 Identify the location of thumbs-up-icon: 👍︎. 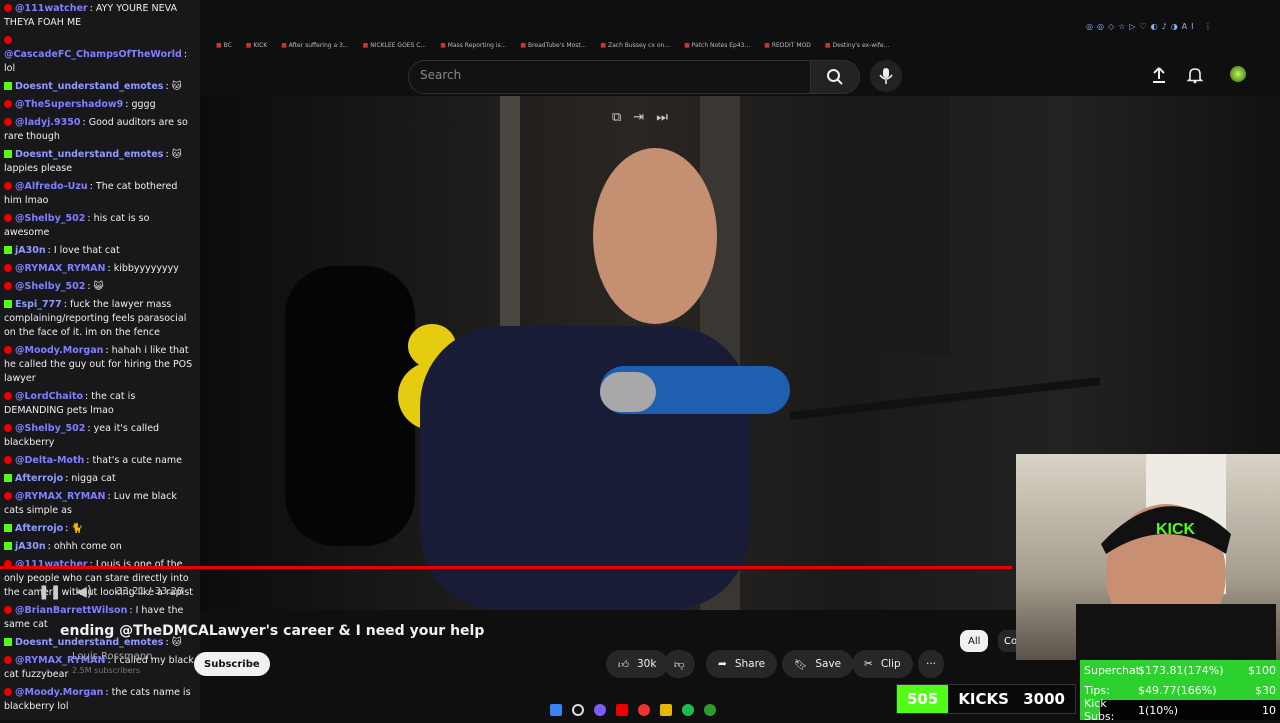
(623, 664).